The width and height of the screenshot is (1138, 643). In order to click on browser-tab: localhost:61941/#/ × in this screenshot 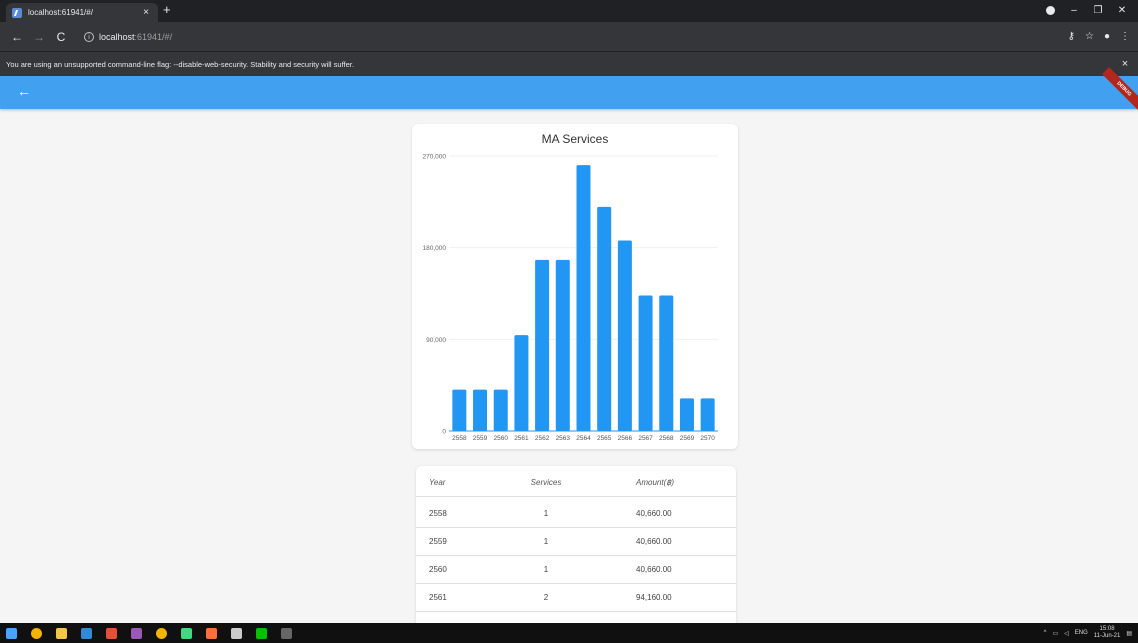, I will do `click(82, 12)`.